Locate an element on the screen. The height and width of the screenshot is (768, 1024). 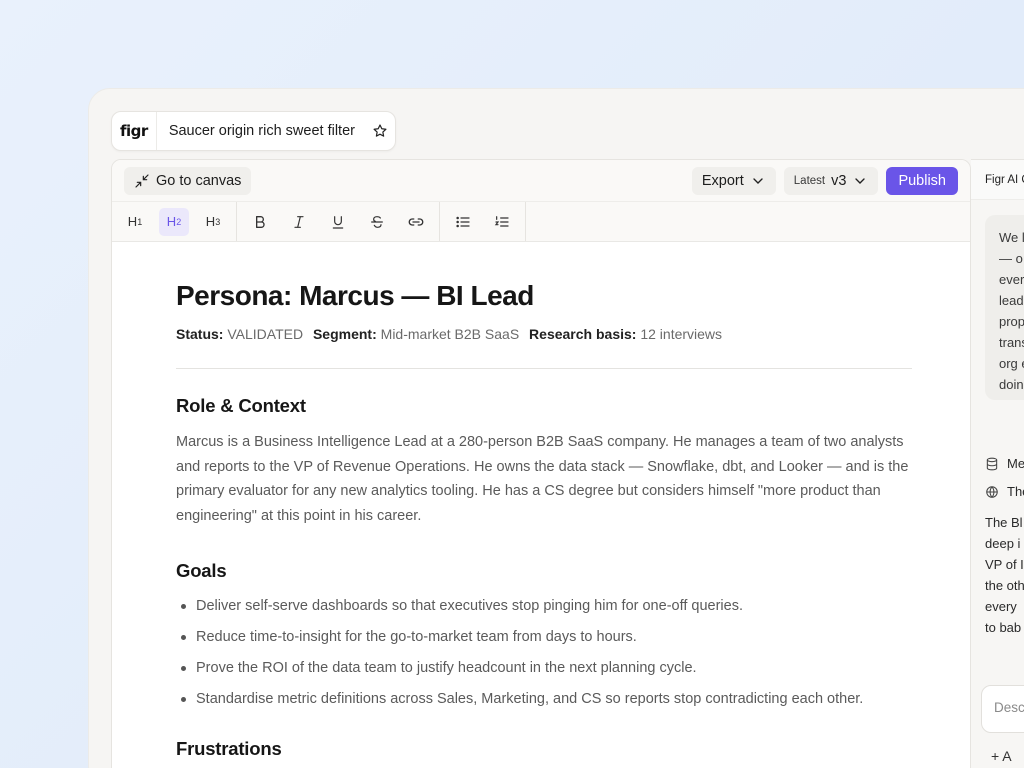
go-to-canvas-button: Go to canvas is located at coordinates (188, 180).